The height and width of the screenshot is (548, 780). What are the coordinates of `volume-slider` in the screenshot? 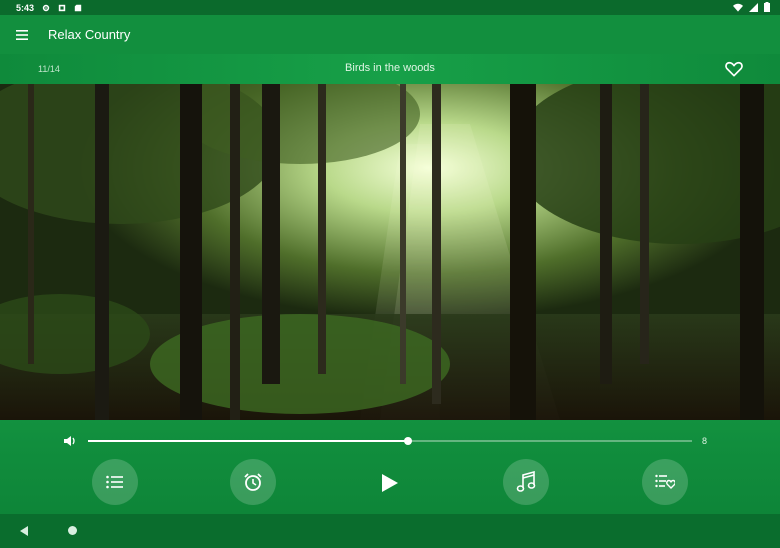 It's located at (390, 441).